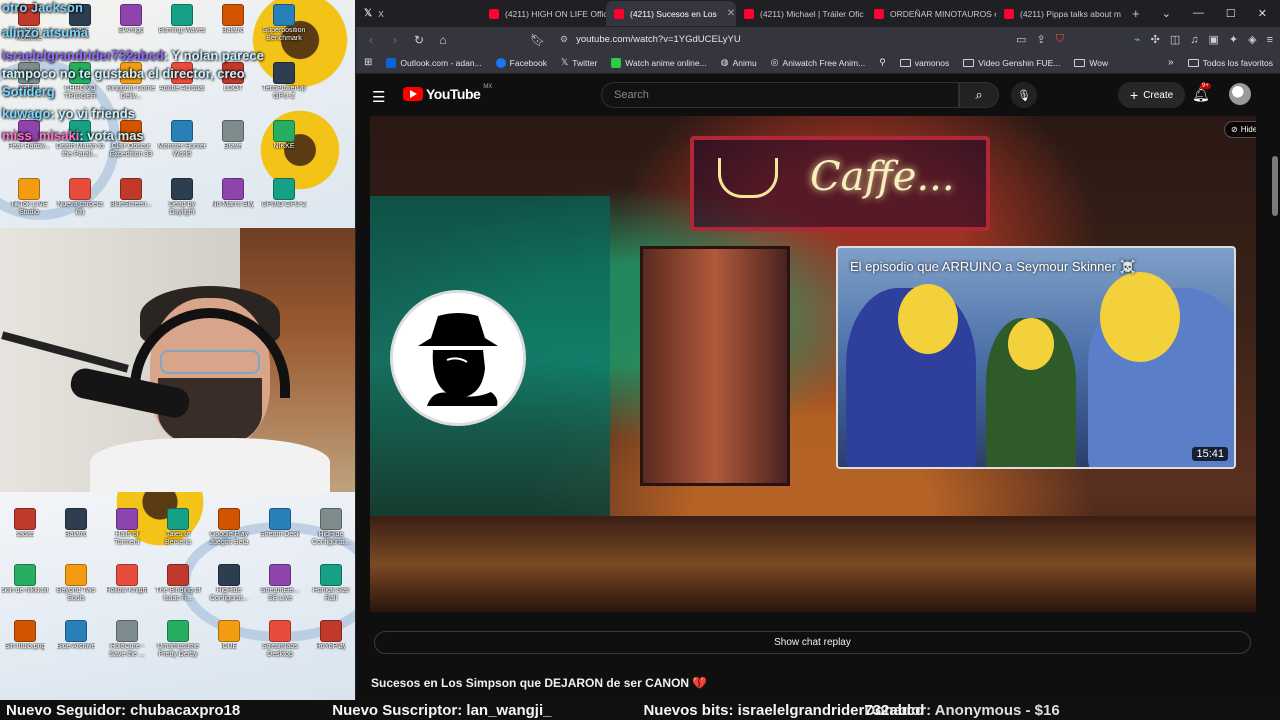 This screenshot has height=720, width=1280. Describe the element at coordinates (76, 643) in the screenshot. I see `desktop-shortcut: Blue Archive` at that location.